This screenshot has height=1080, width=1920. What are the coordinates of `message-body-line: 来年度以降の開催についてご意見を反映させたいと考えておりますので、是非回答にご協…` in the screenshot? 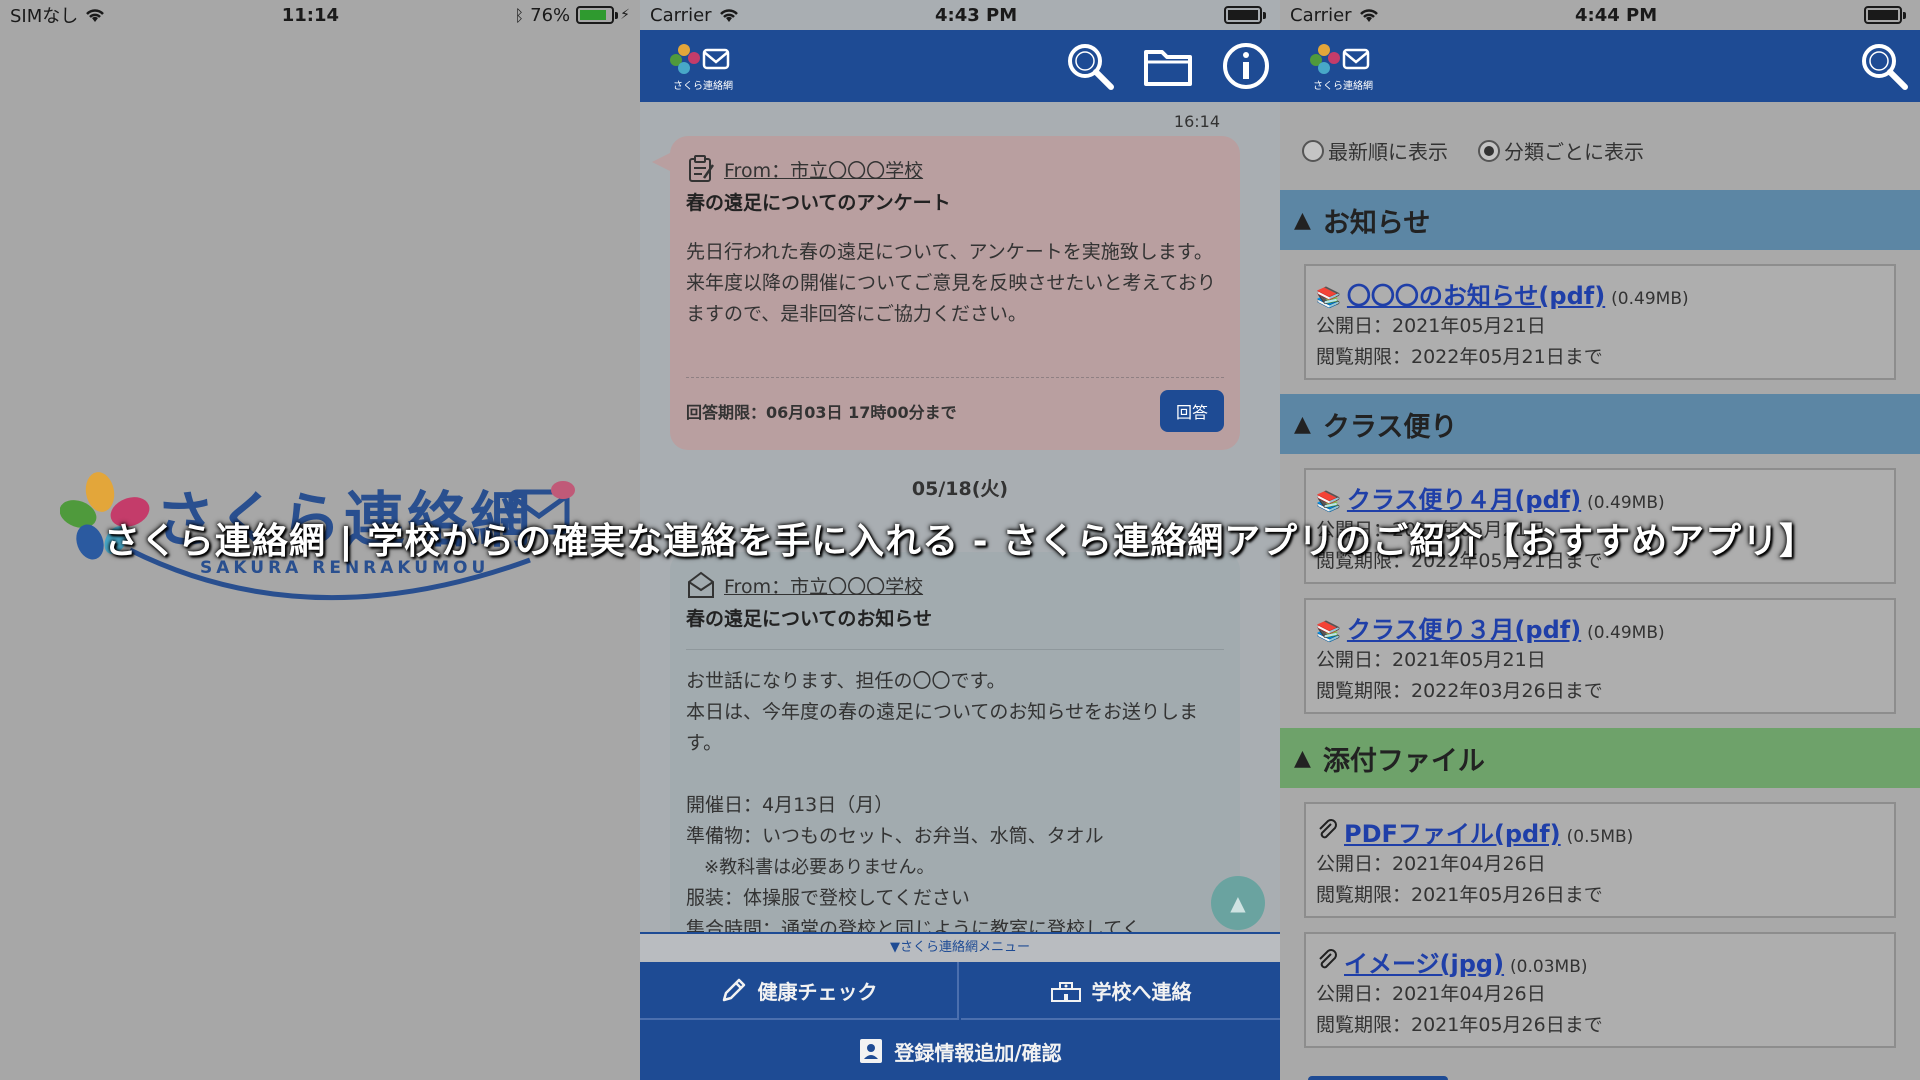 It's located at (951, 298).